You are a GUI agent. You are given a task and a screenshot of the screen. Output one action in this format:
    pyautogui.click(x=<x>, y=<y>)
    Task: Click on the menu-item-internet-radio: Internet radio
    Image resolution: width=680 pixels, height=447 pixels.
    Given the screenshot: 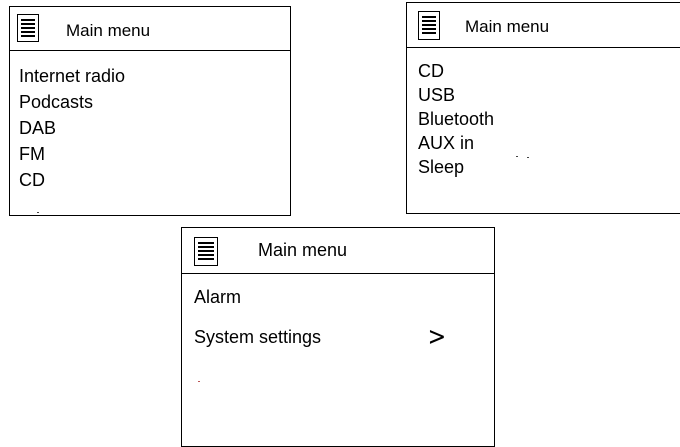 What is the action you would take?
    pyautogui.click(x=72, y=78)
    